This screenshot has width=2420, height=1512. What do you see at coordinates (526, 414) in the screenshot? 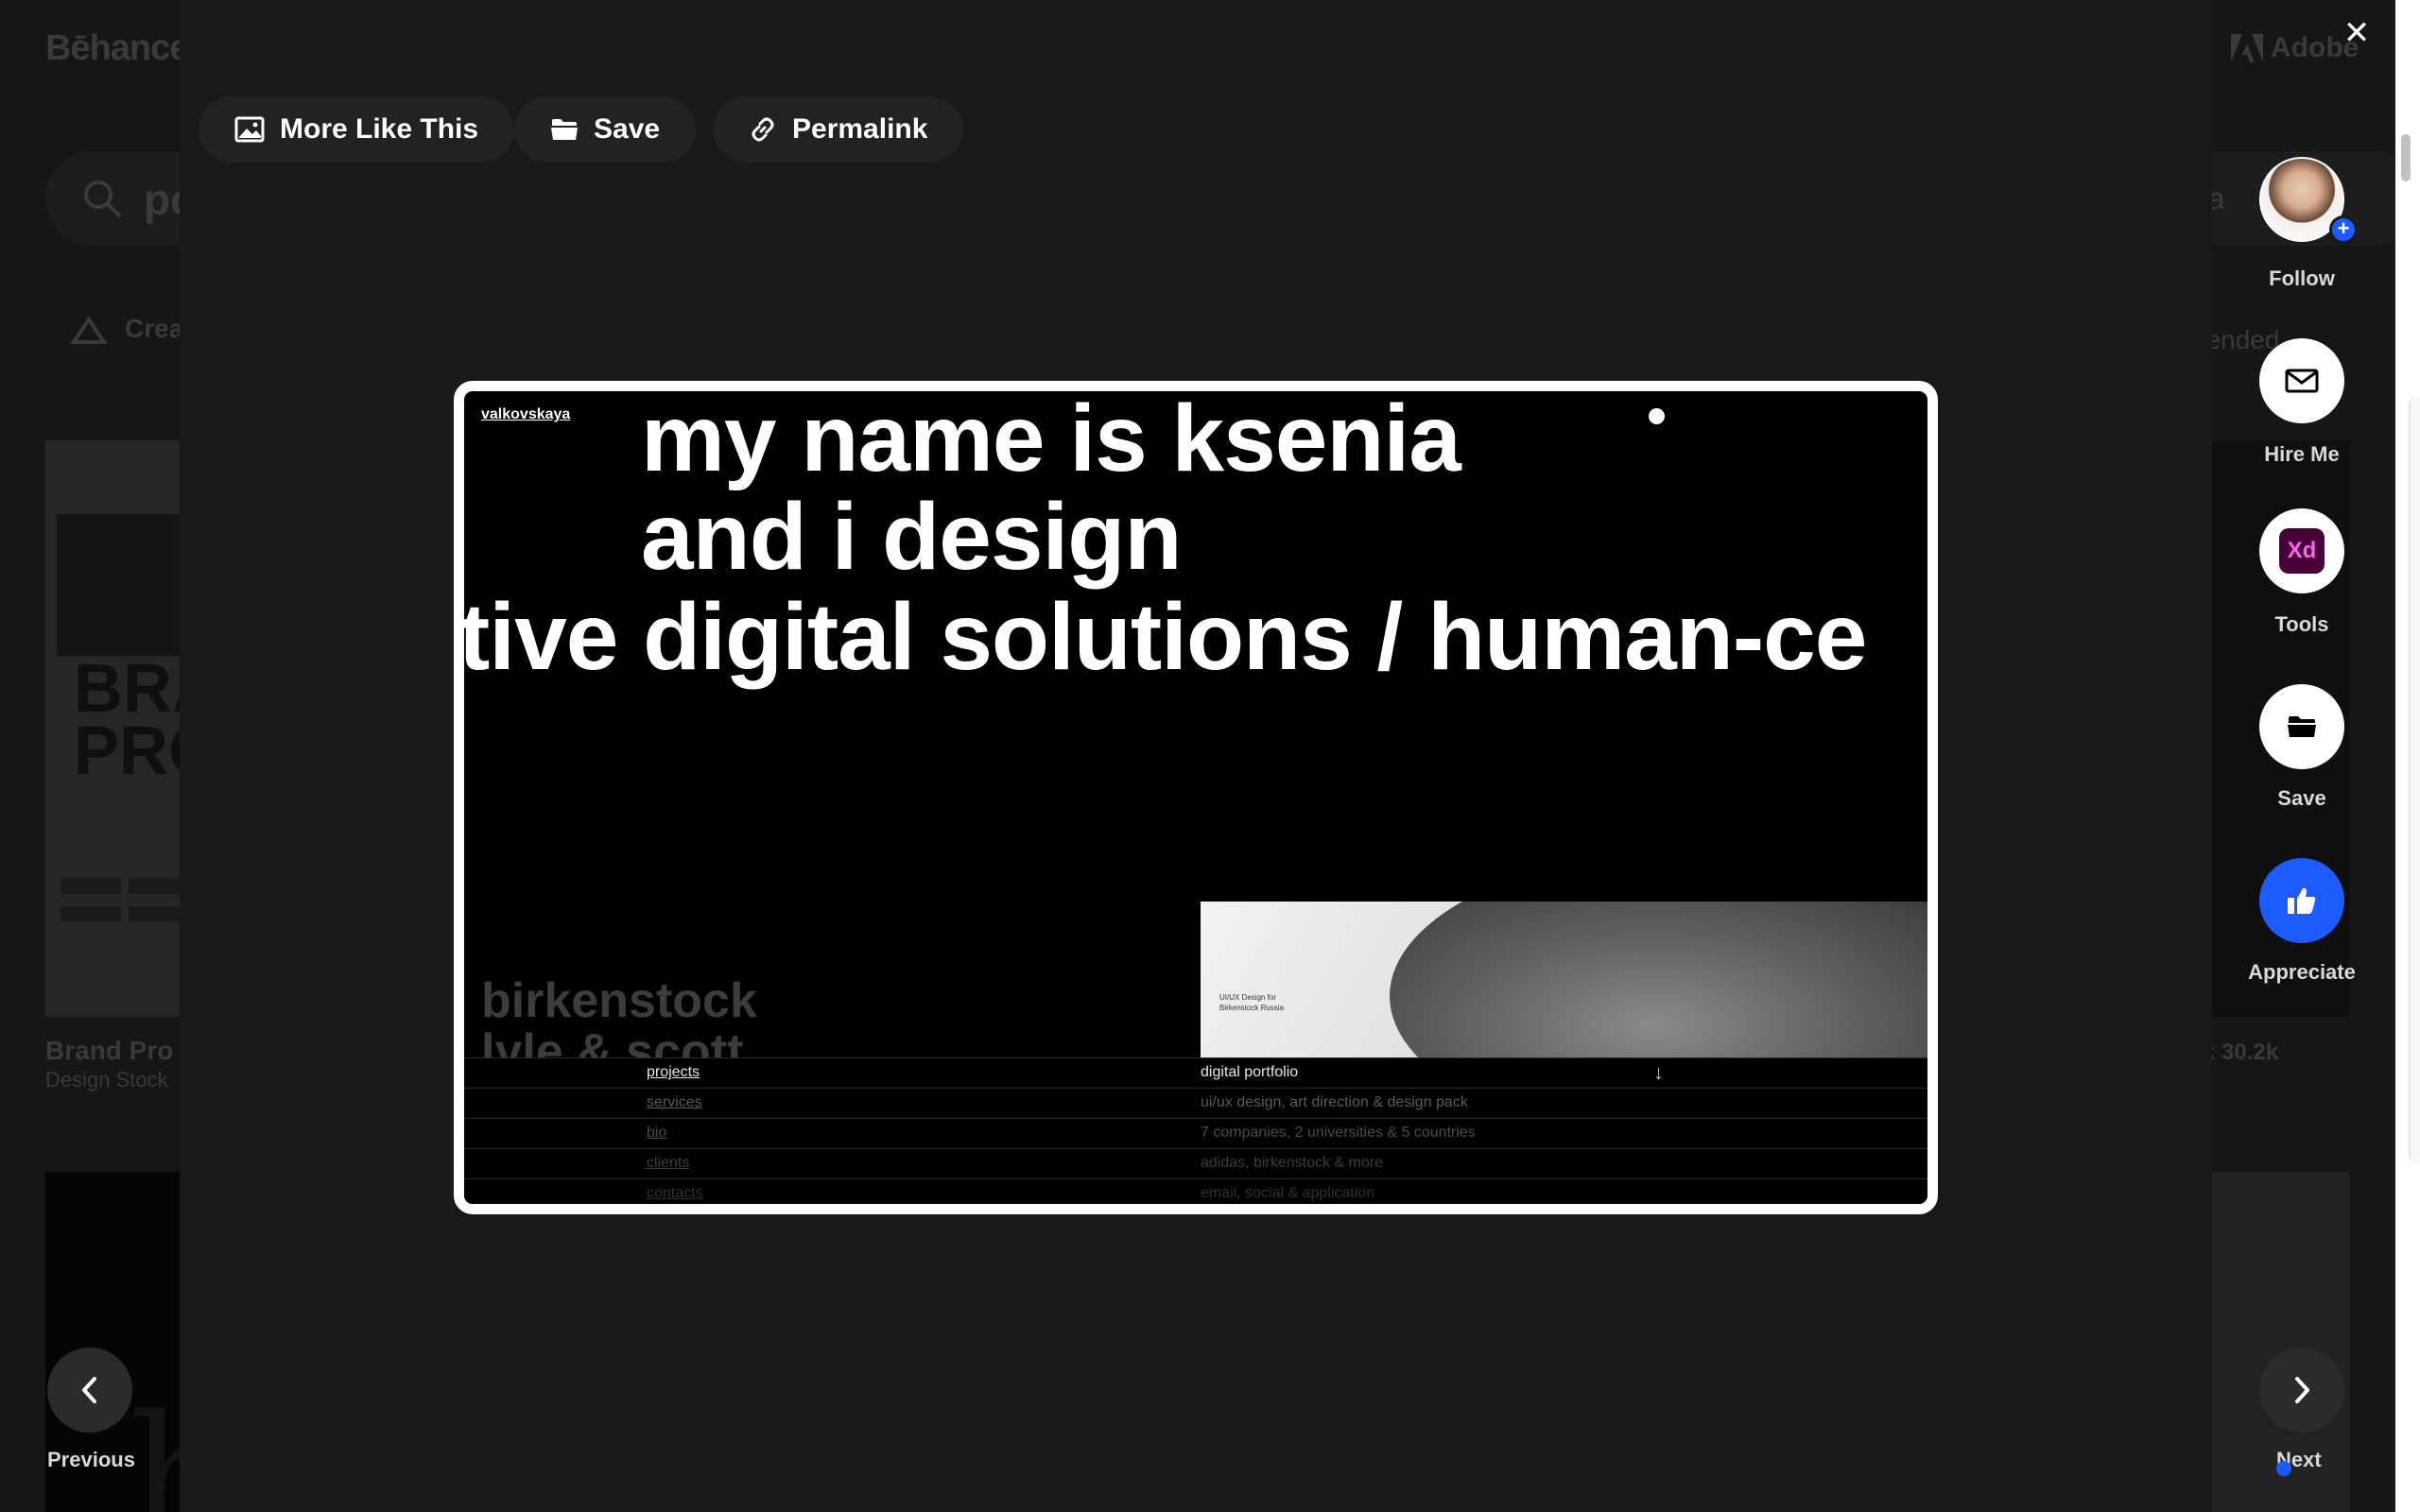
I see `project-logo-text: valkovskaya` at bounding box center [526, 414].